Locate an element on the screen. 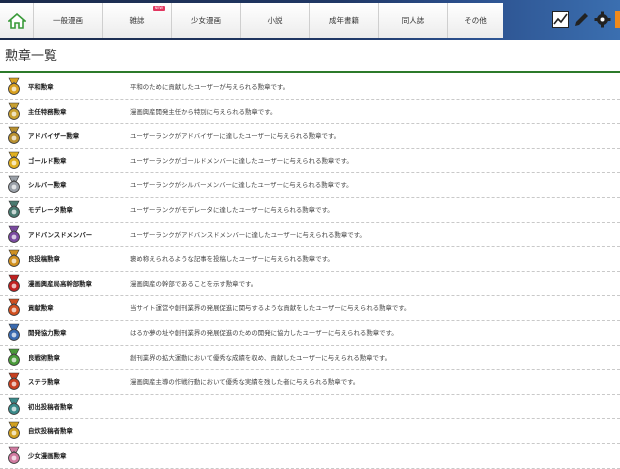  medal-description: ユーザーランクがシルバーメンバーに達したユーザーに与えられる勲章です。 is located at coordinates (241, 185).